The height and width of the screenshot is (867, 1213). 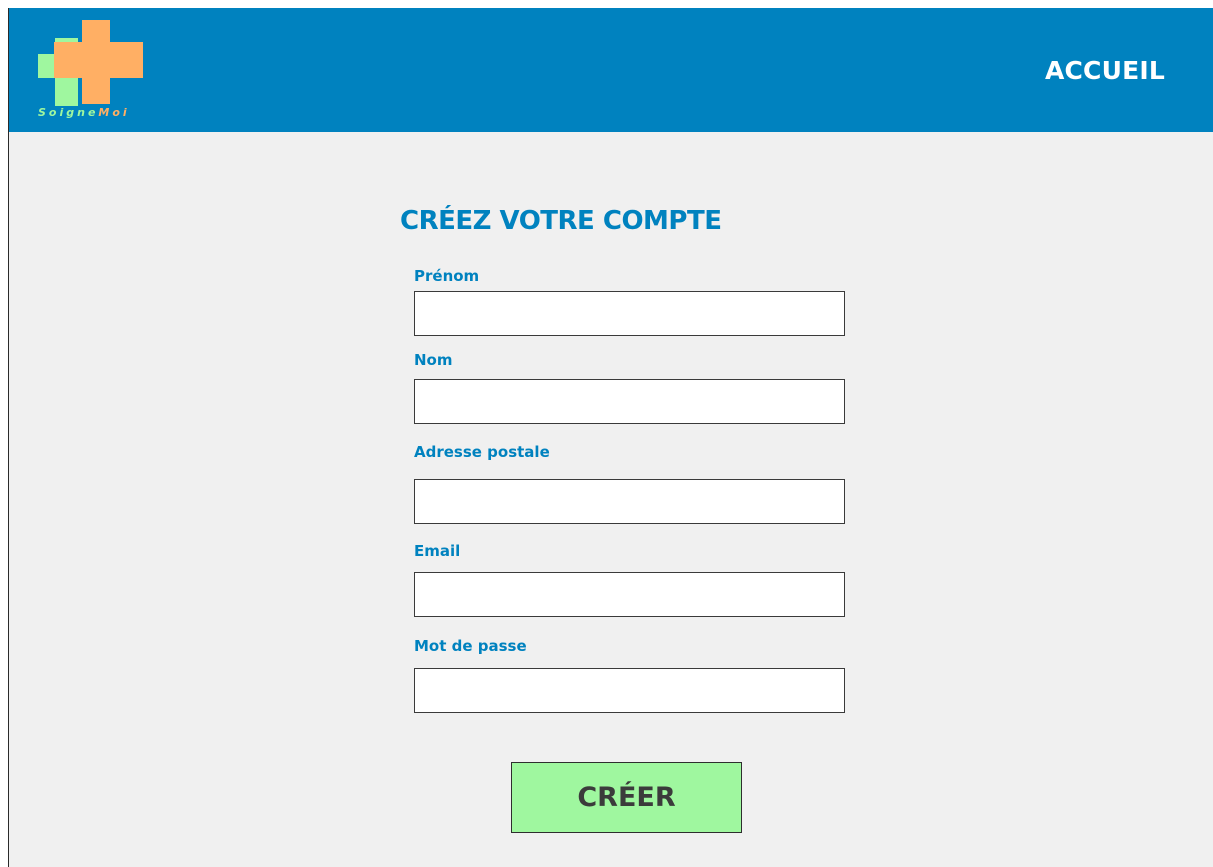 I want to click on logo: SoigneMoi, so click(x=94, y=74).